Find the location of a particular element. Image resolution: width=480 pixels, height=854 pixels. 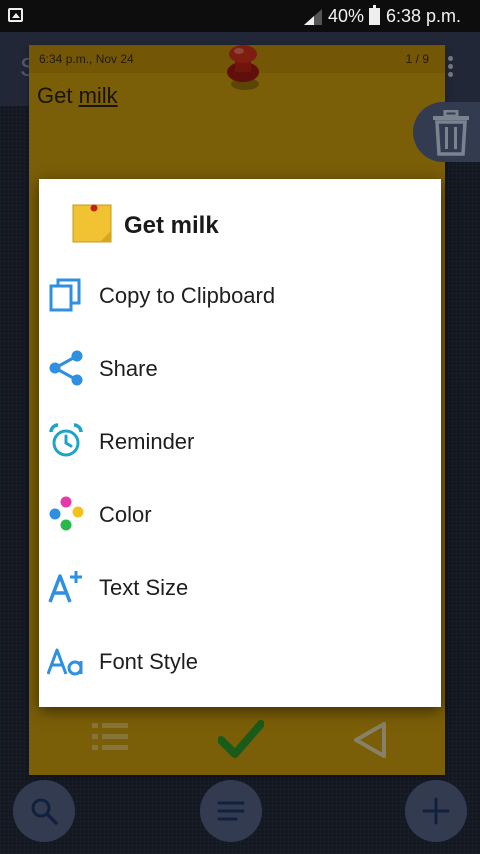

battery-percent: 40% is located at coordinates (346, 16).